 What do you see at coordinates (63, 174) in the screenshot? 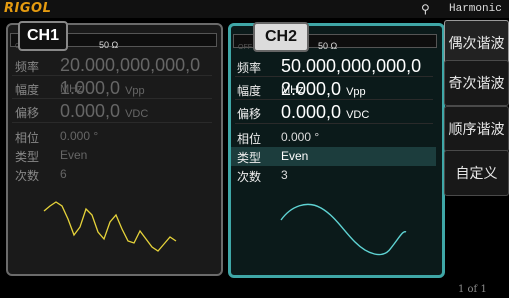
I see `ch1-order-value: 6` at bounding box center [63, 174].